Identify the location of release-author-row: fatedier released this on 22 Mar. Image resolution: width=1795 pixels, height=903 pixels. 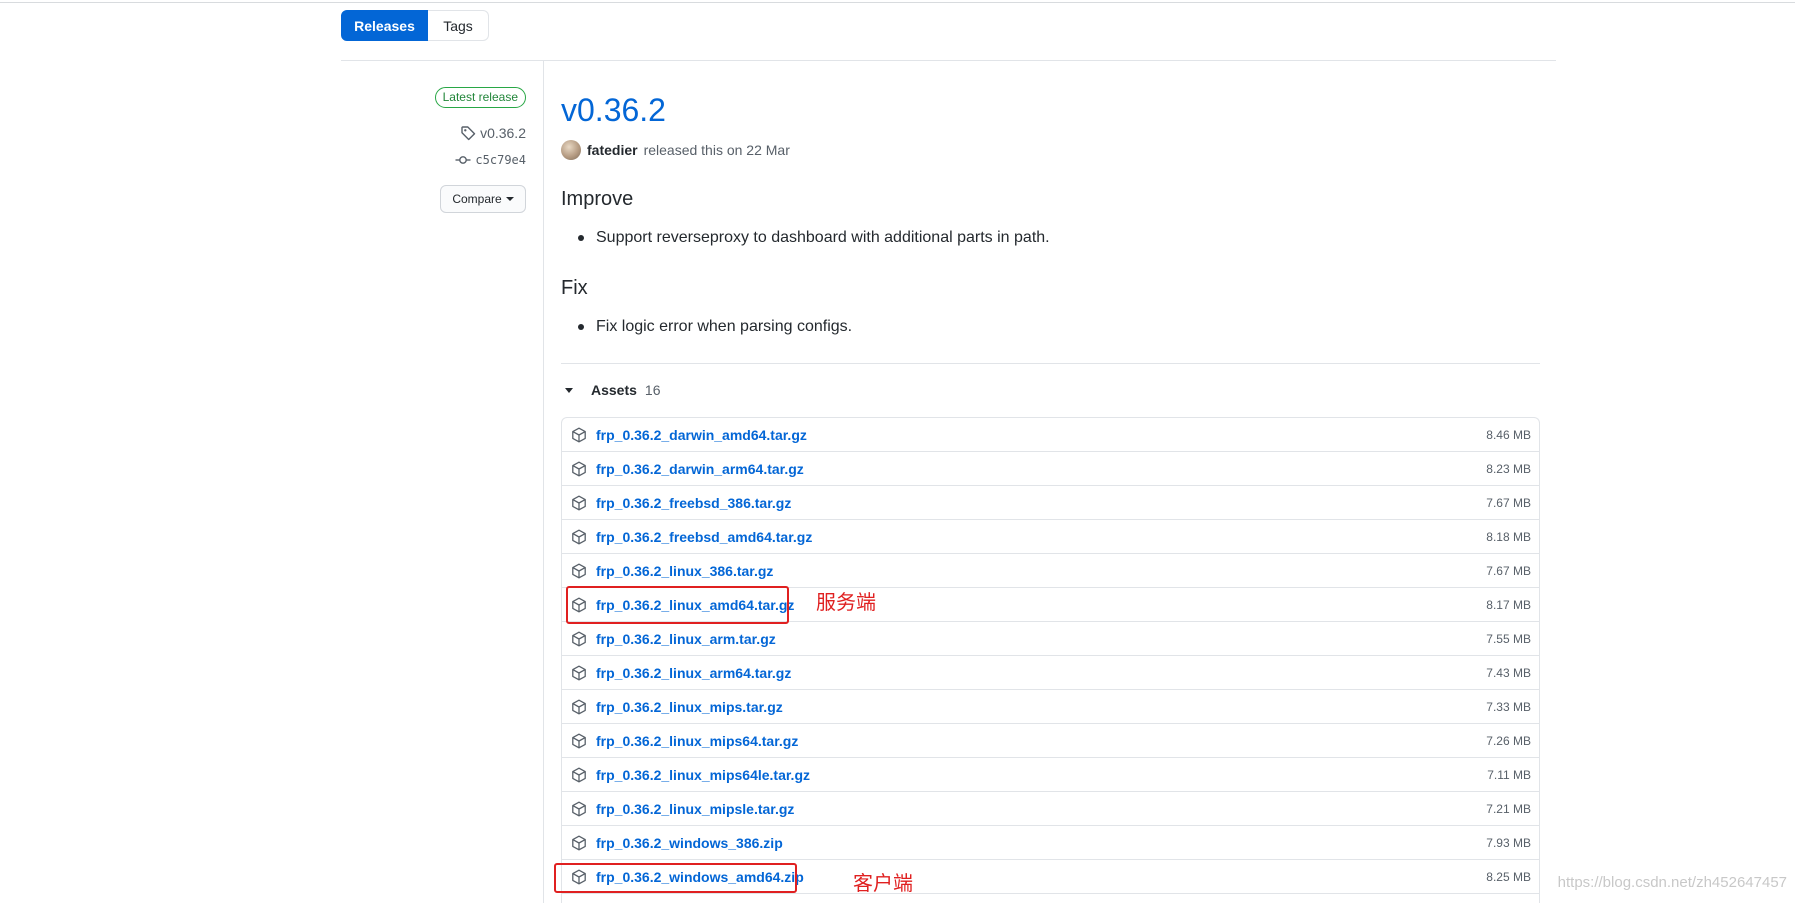
(675, 150).